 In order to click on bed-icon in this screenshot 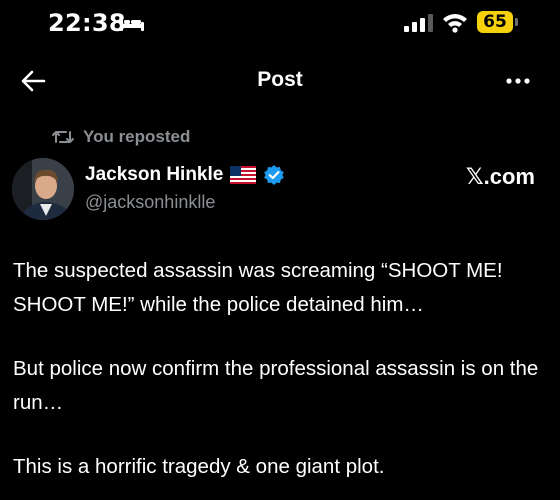, I will do `click(132, 23)`.